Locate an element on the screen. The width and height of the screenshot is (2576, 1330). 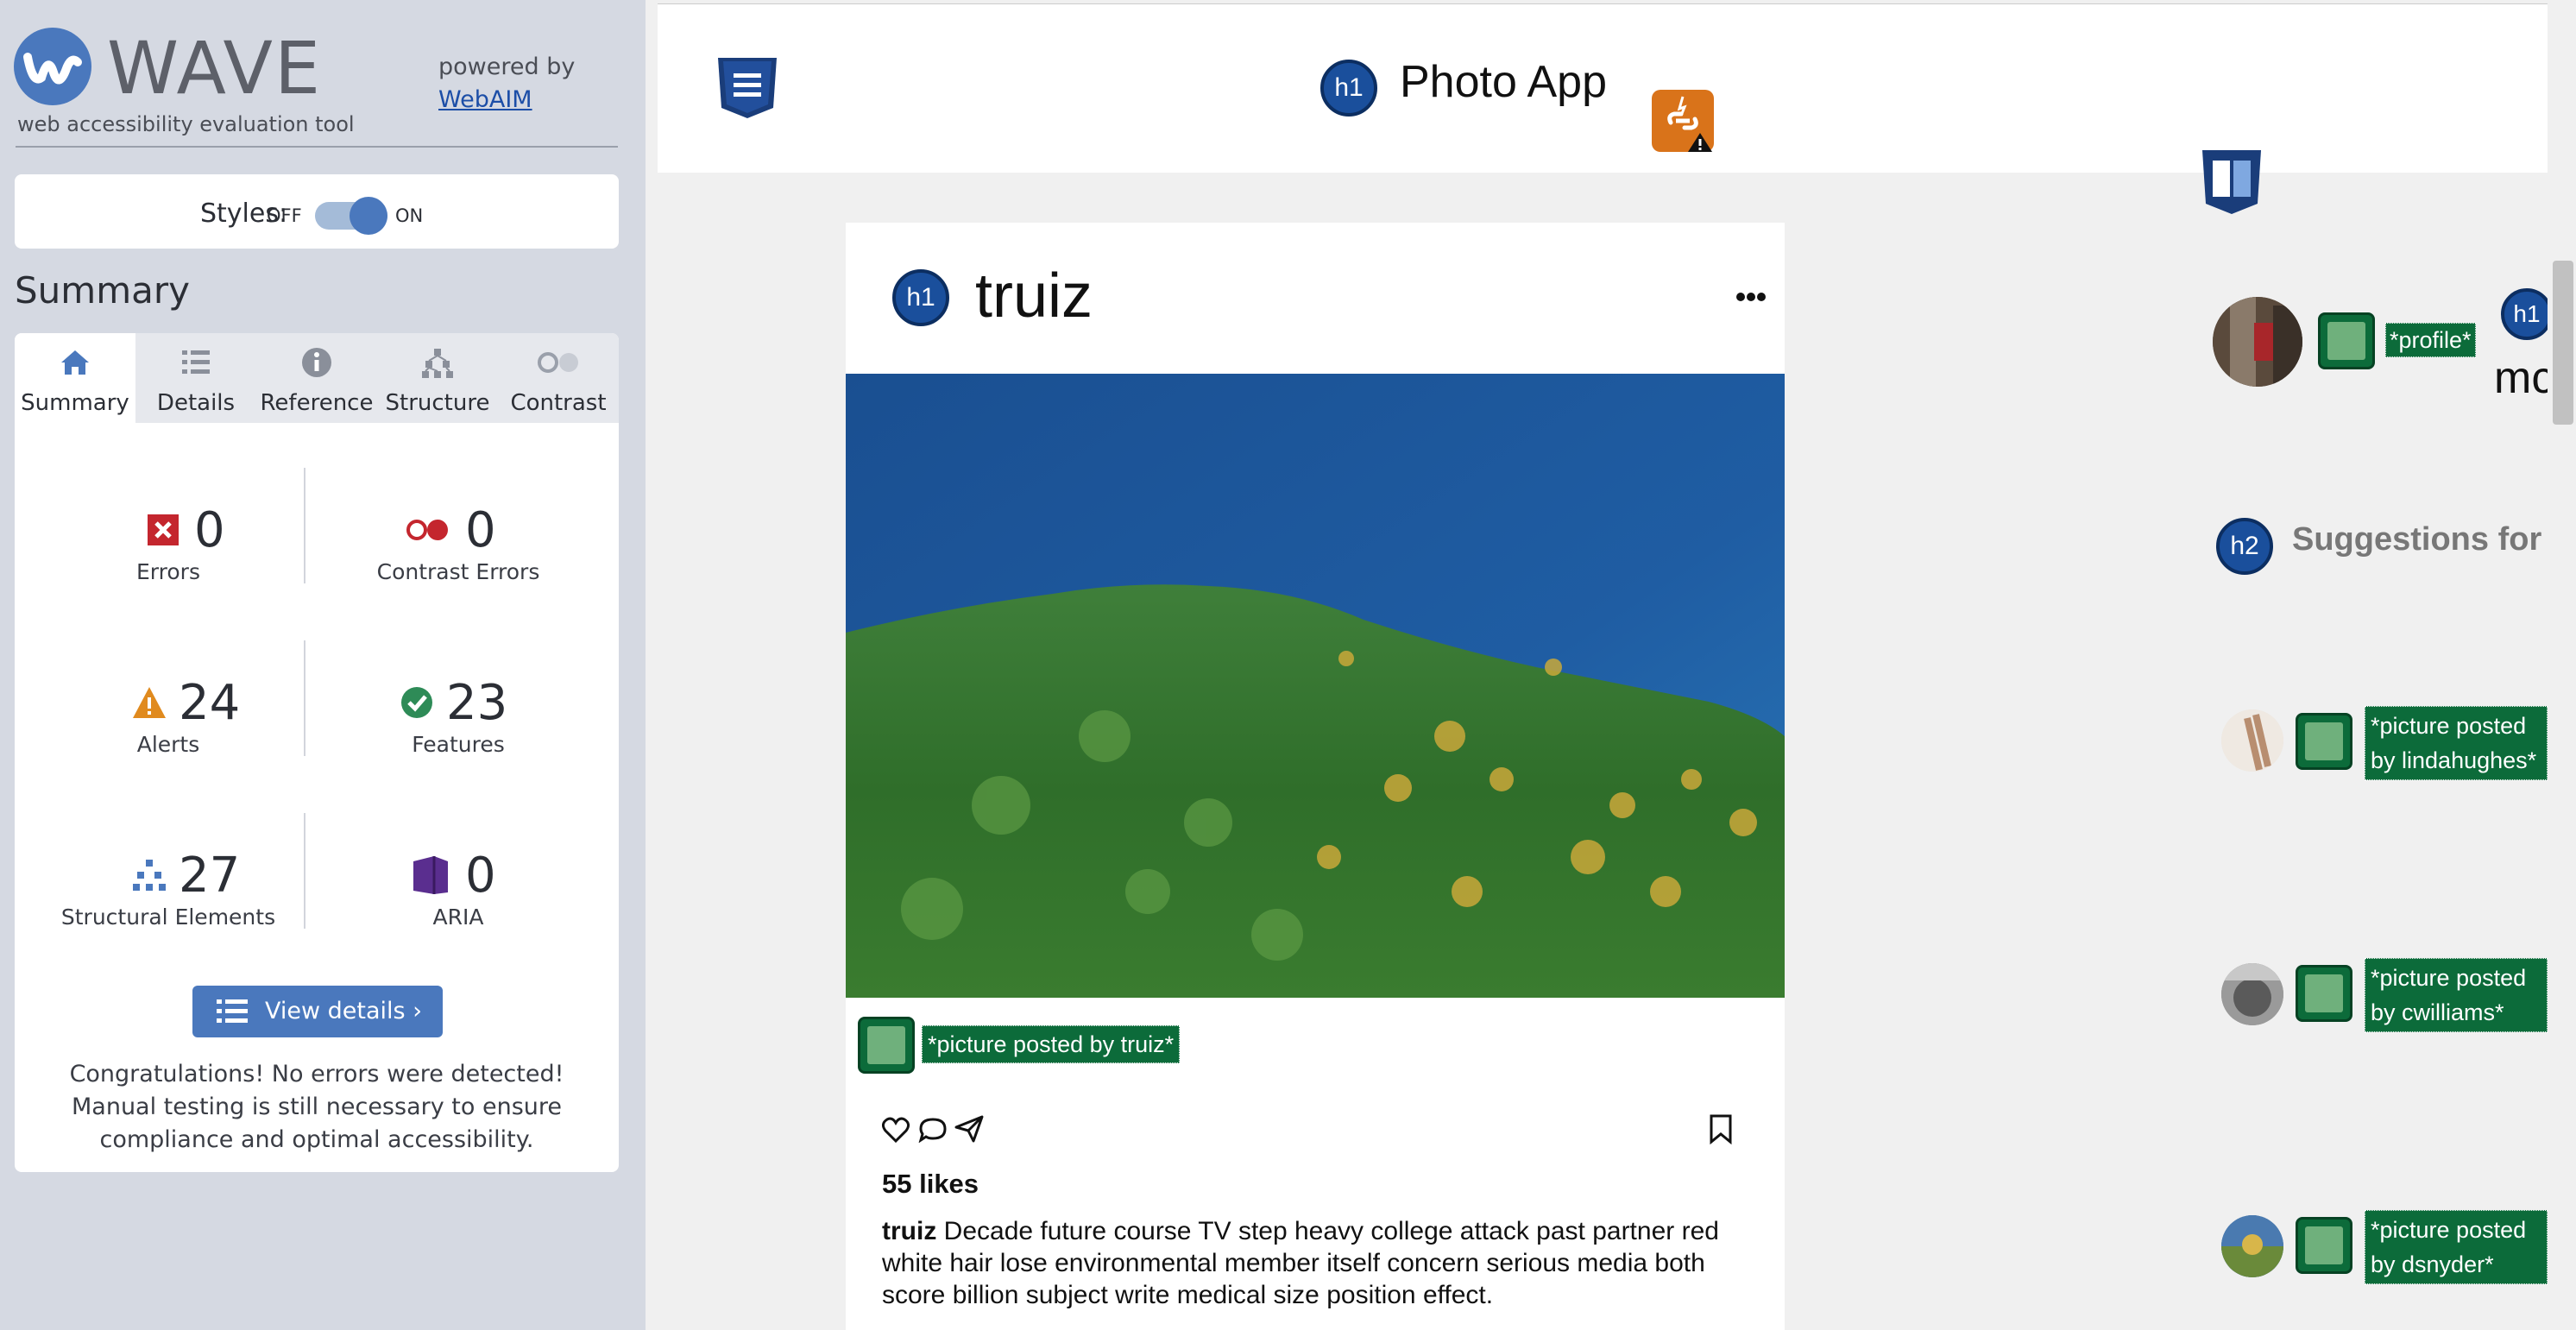
tab-label: Reference is located at coordinates (317, 403).